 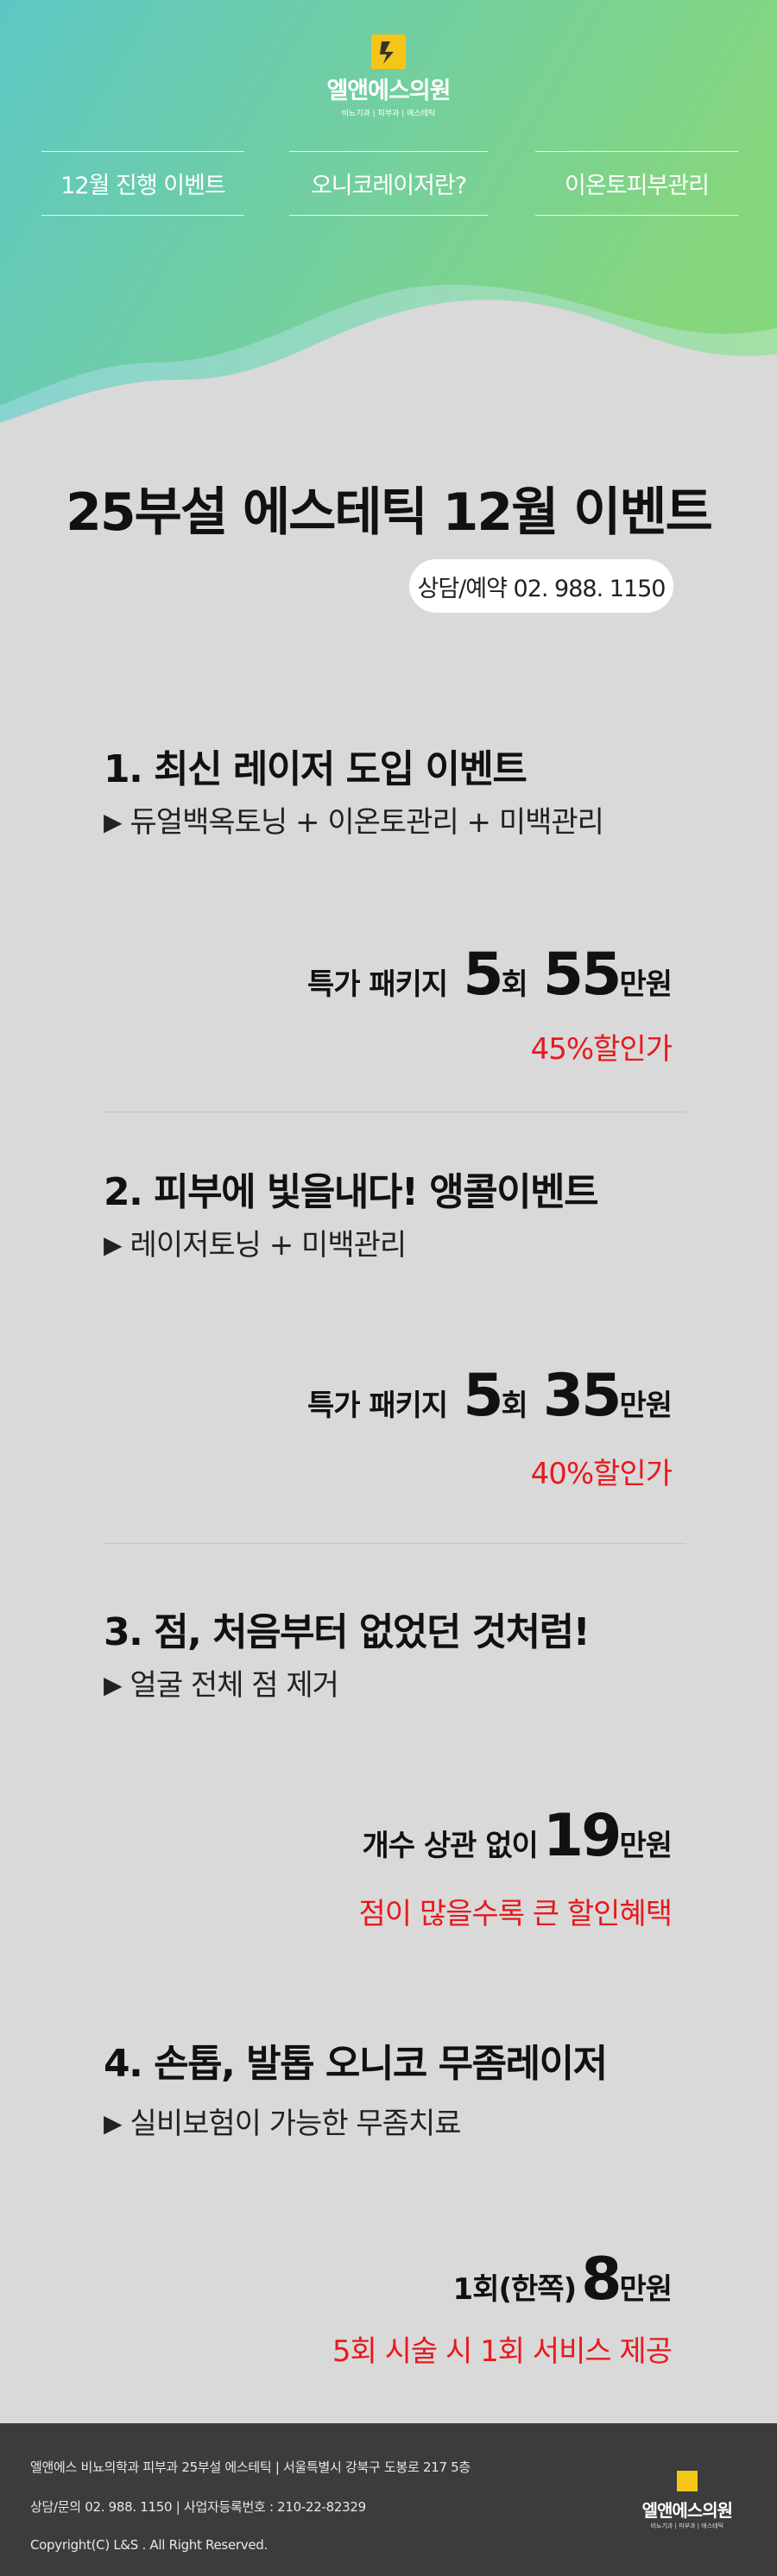 I want to click on event-description-text: 듀얼백옥토닝 + 이온토관리 + 미백관리, so click(x=367, y=822).